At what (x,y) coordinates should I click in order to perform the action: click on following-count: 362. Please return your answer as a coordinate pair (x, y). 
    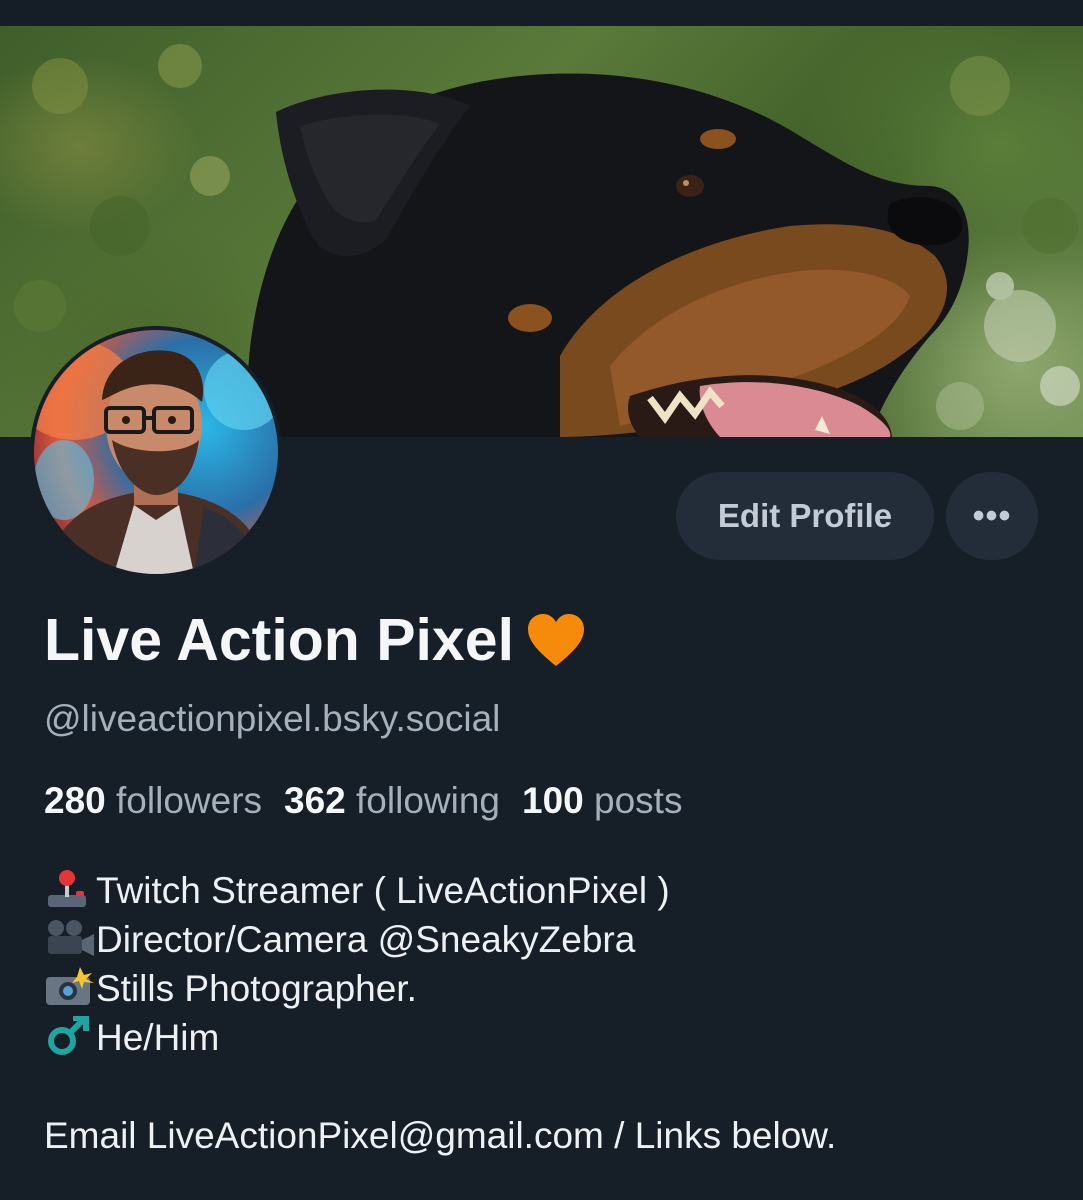
    Looking at the image, I should click on (315, 800).